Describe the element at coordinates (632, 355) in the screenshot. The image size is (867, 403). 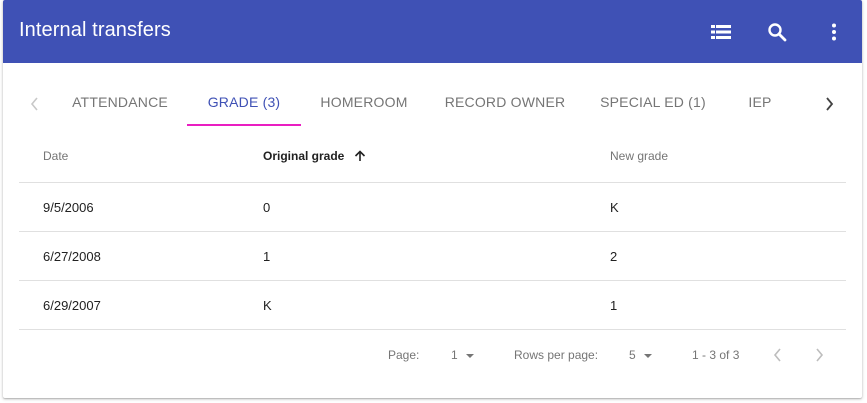
I see `rows-per-page-value: 5` at that location.